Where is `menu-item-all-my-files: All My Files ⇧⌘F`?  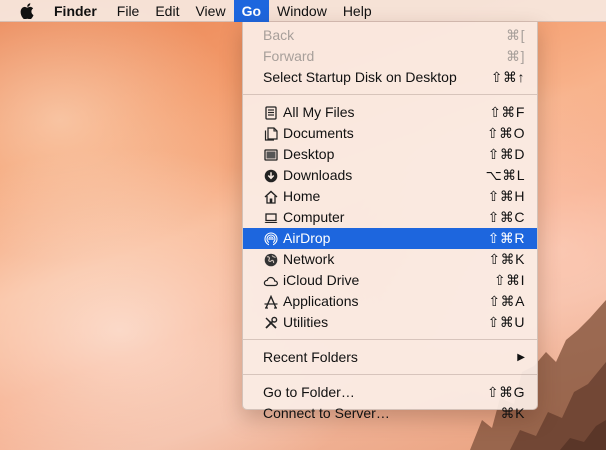
menu-item-all-my-files: All My Files ⇧⌘F is located at coordinates (390, 112).